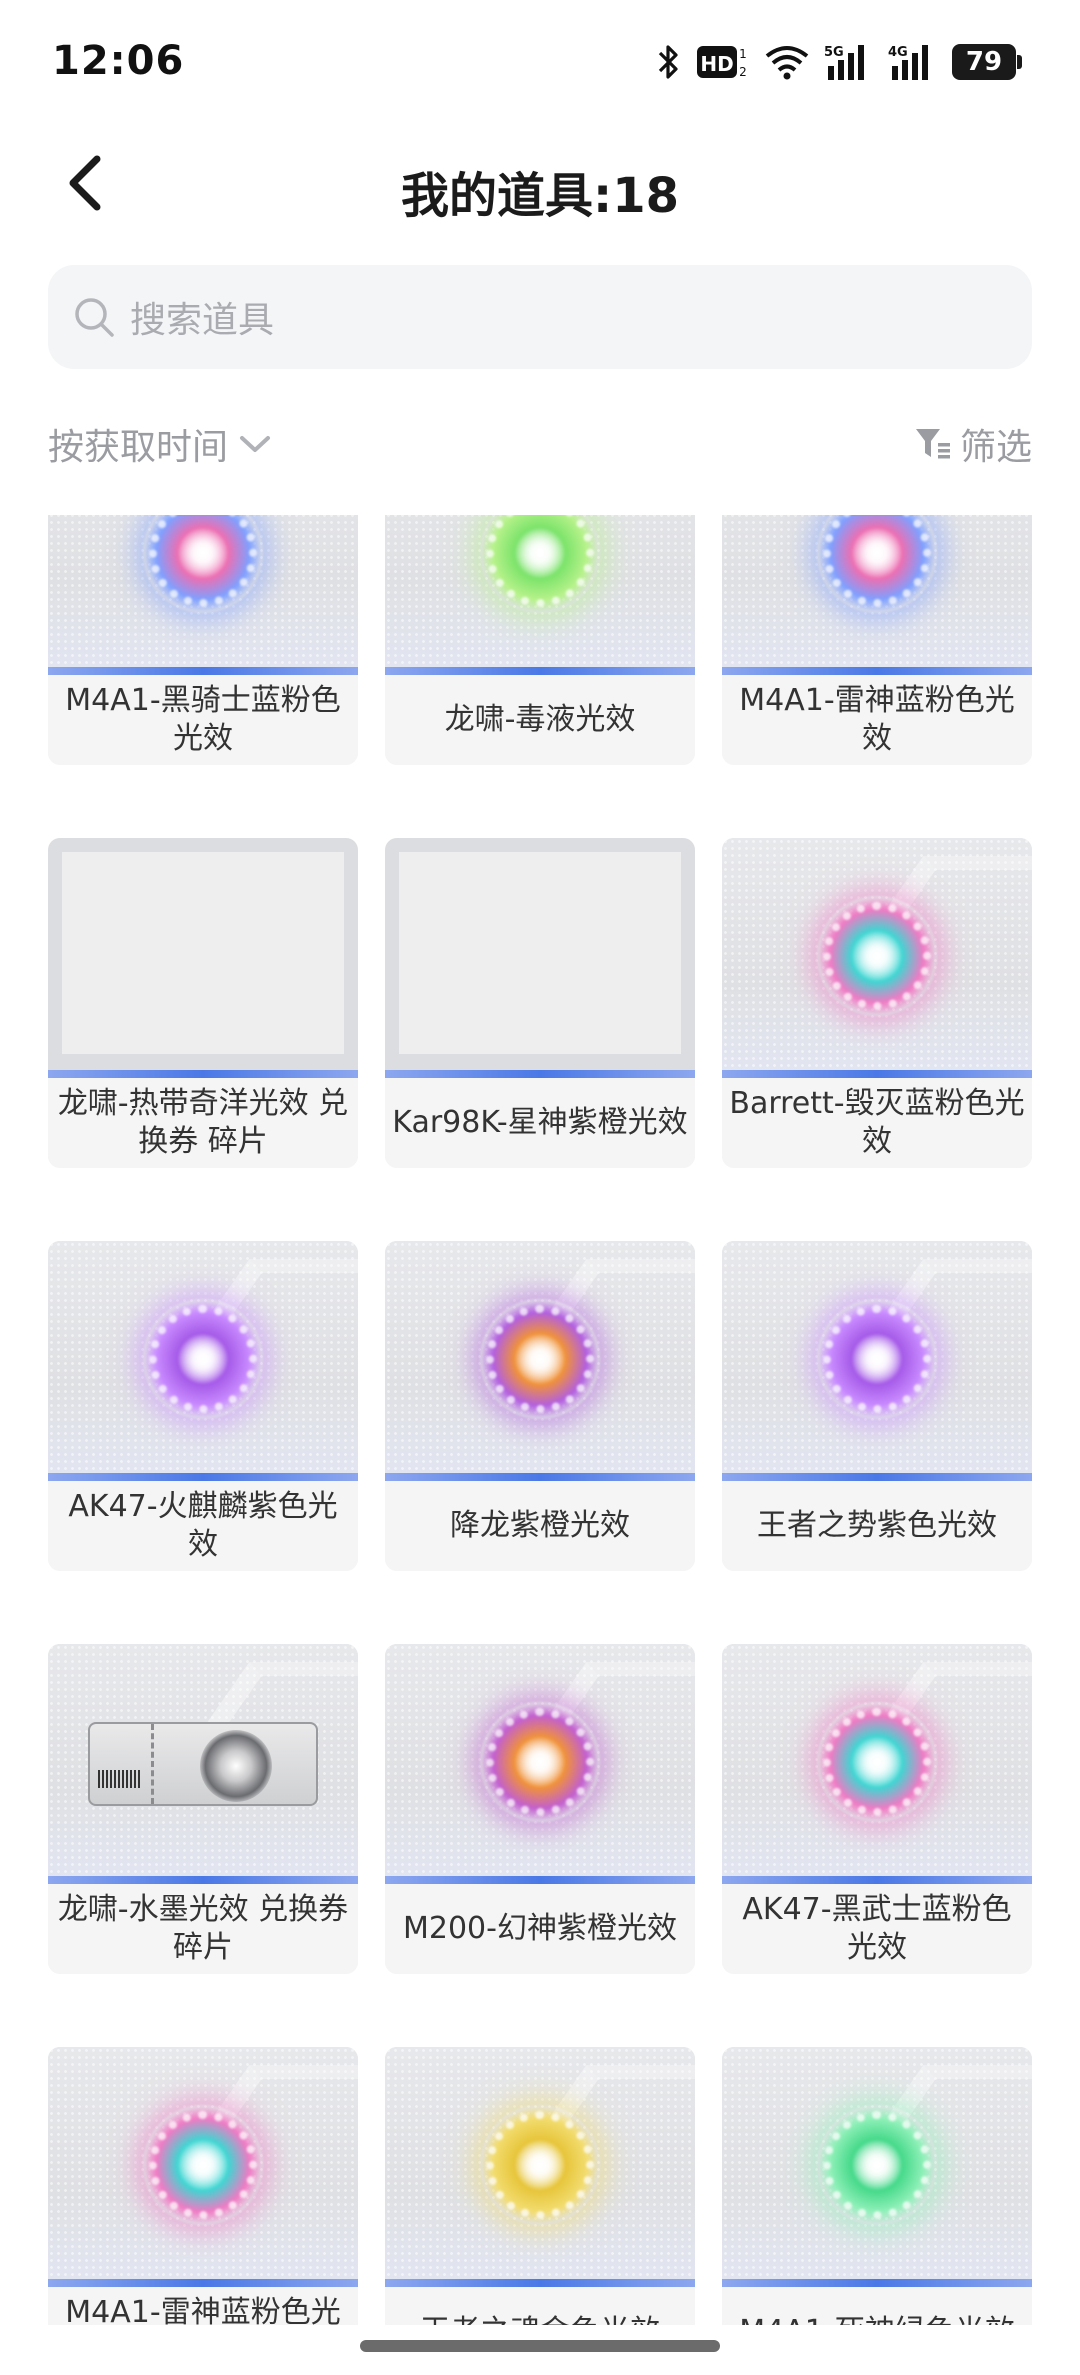 This screenshot has width=1080, height=2375. What do you see at coordinates (716, 64) in the screenshot?
I see `svg-text: HD` at bounding box center [716, 64].